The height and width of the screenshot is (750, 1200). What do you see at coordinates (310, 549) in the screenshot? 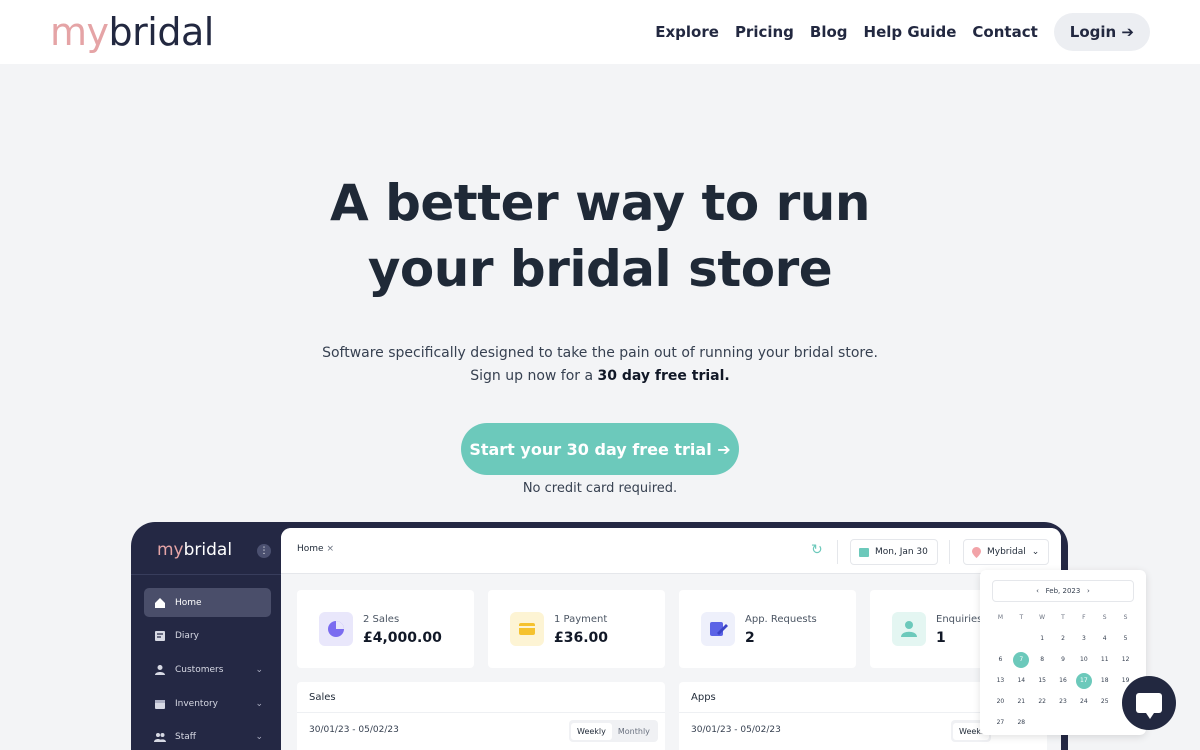
I see `tab-home-label: Home` at bounding box center [310, 549].